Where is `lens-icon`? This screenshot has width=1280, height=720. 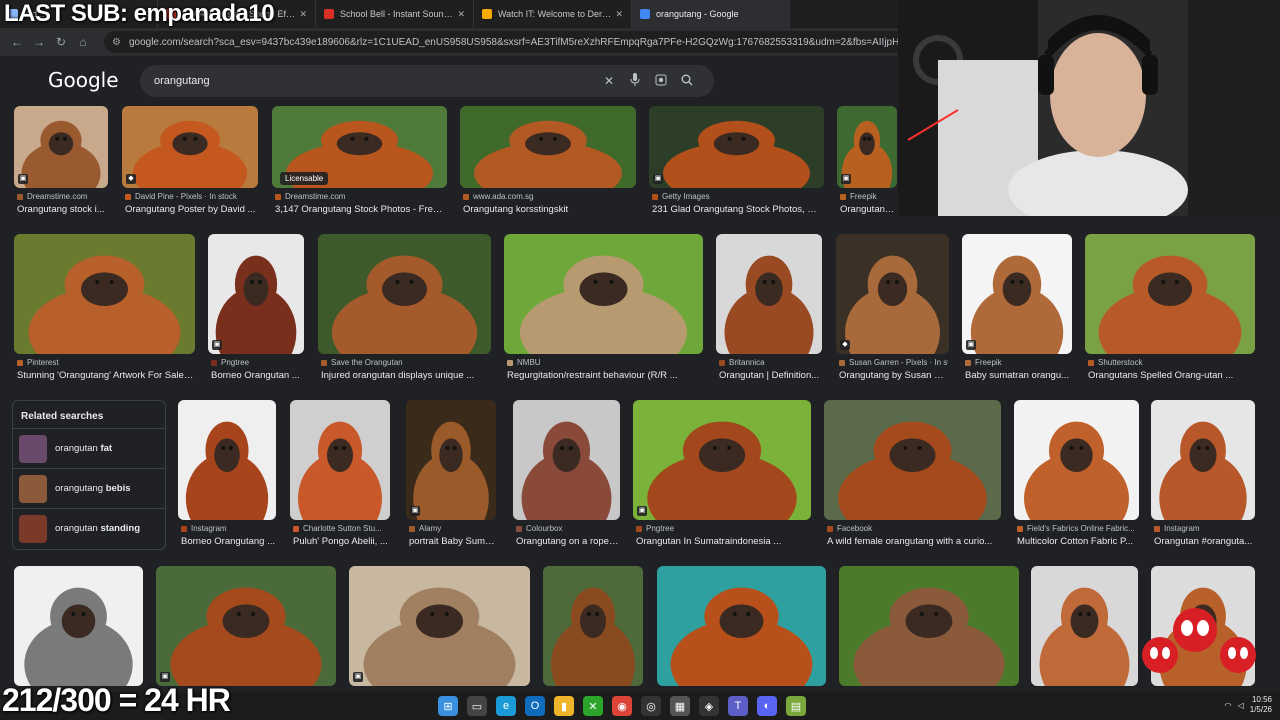
lens-icon is located at coordinates (661, 81).